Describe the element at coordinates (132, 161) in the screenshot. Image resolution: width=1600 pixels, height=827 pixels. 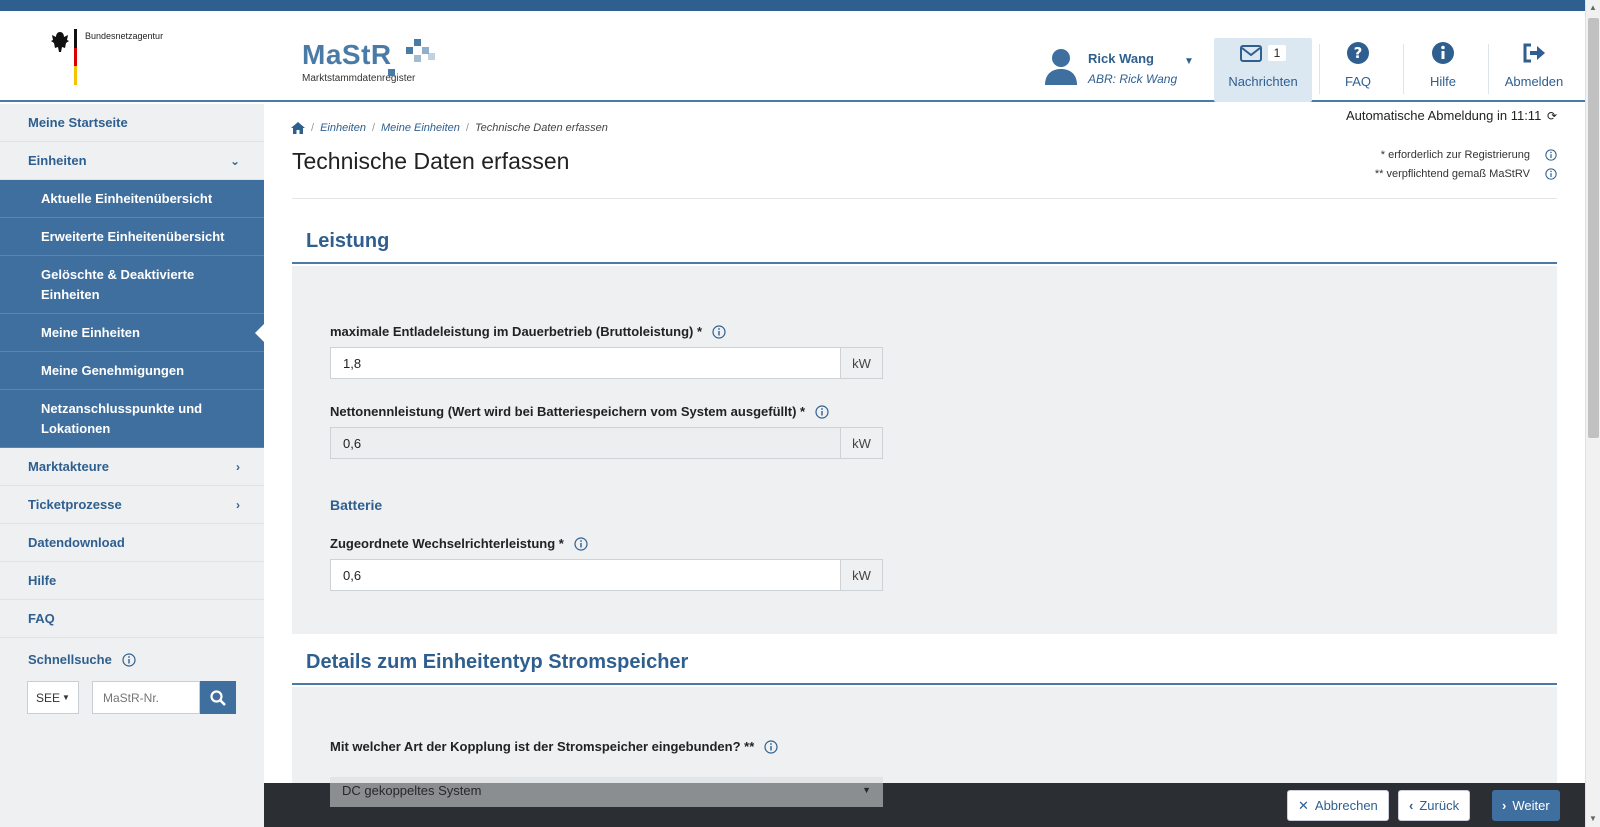
I see `sidebar-item-einheiten: Einheiten ⌄` at that location.